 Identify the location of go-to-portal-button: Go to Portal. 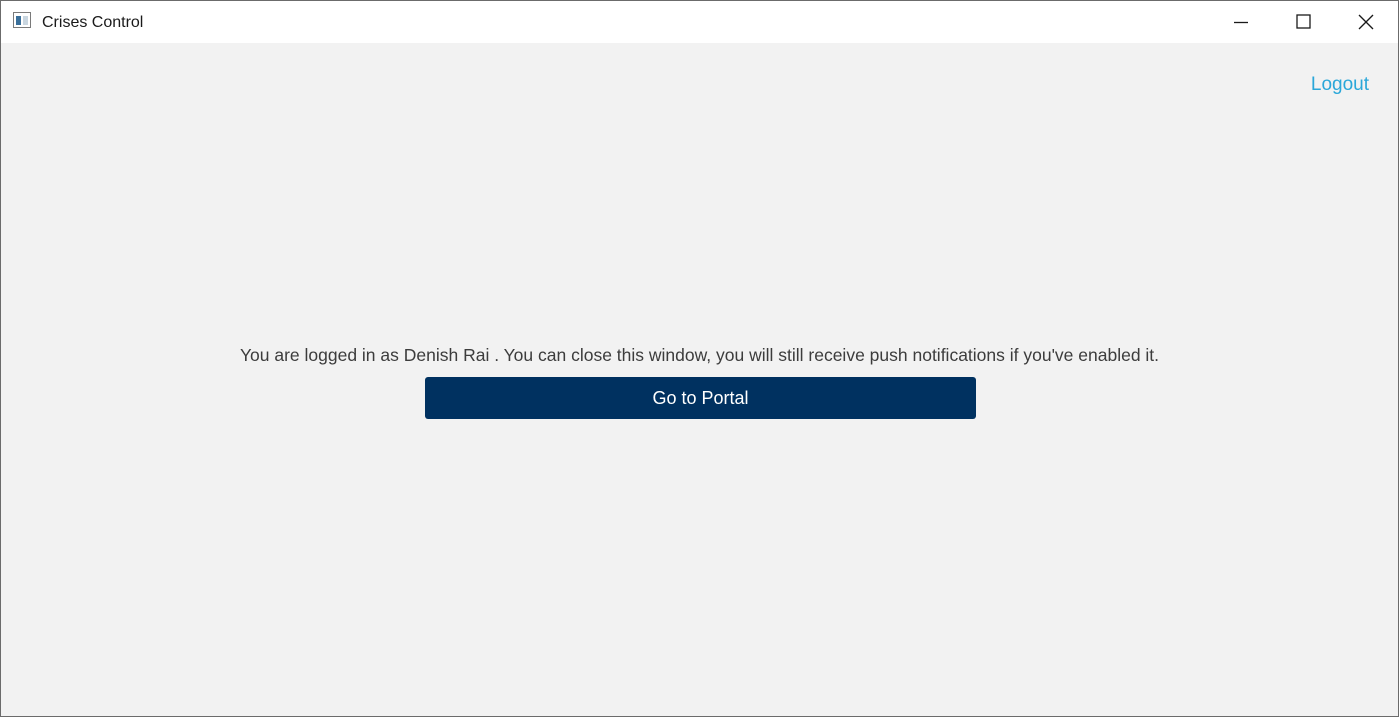
(700, 398).